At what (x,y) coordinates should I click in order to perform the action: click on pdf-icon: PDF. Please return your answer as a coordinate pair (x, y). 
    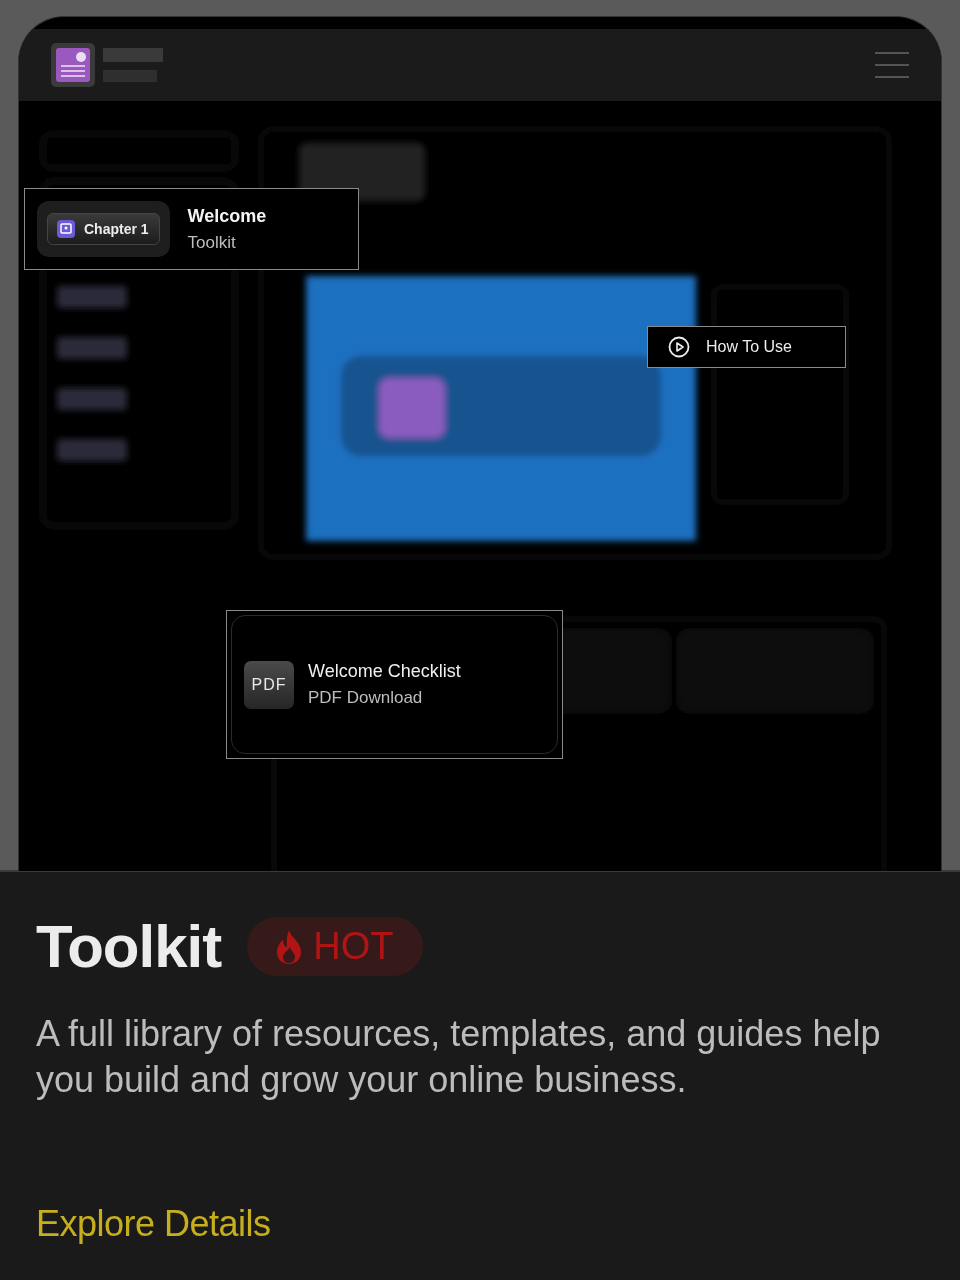
    Looking at the image, I should click on (269, 684).